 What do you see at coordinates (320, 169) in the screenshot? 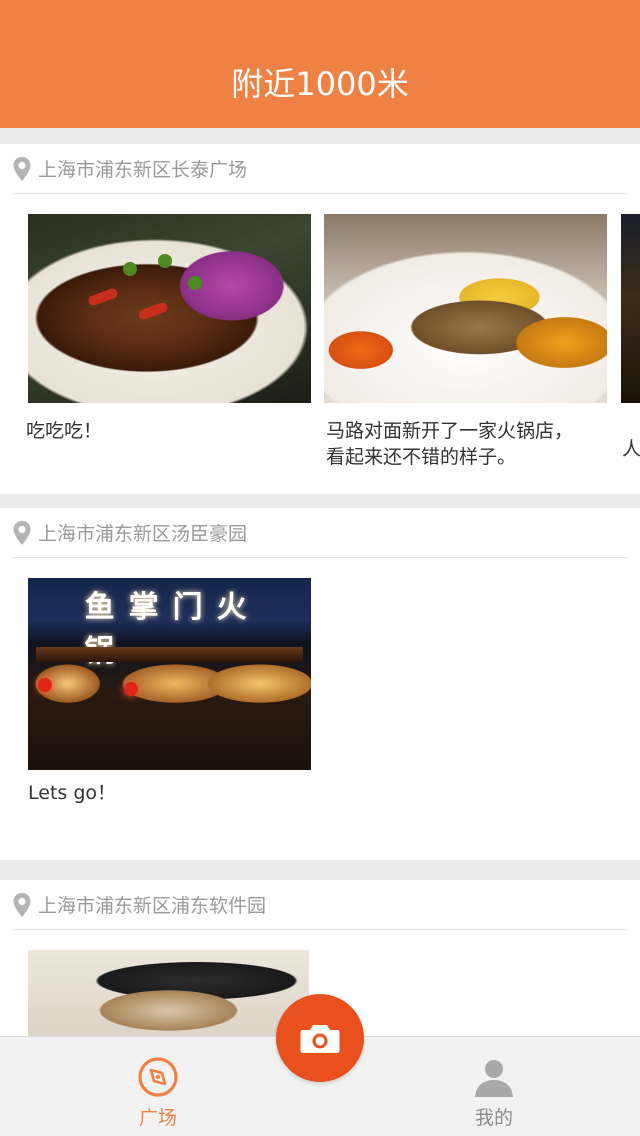
I see `location-row: 上海市浦东新区长泰广场` at bounding box center [320, 169].